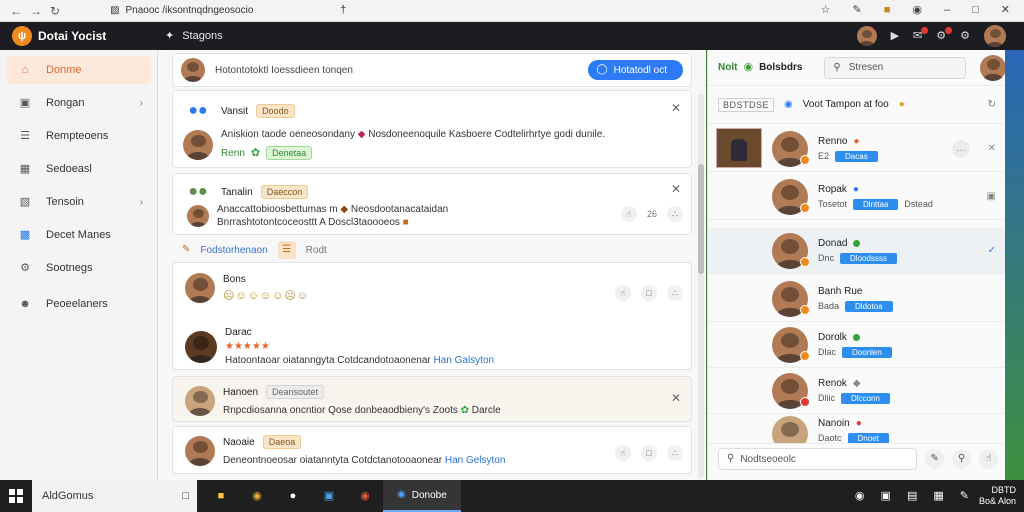  I want to click on chrome-icon: ◉, so click(257, 496).